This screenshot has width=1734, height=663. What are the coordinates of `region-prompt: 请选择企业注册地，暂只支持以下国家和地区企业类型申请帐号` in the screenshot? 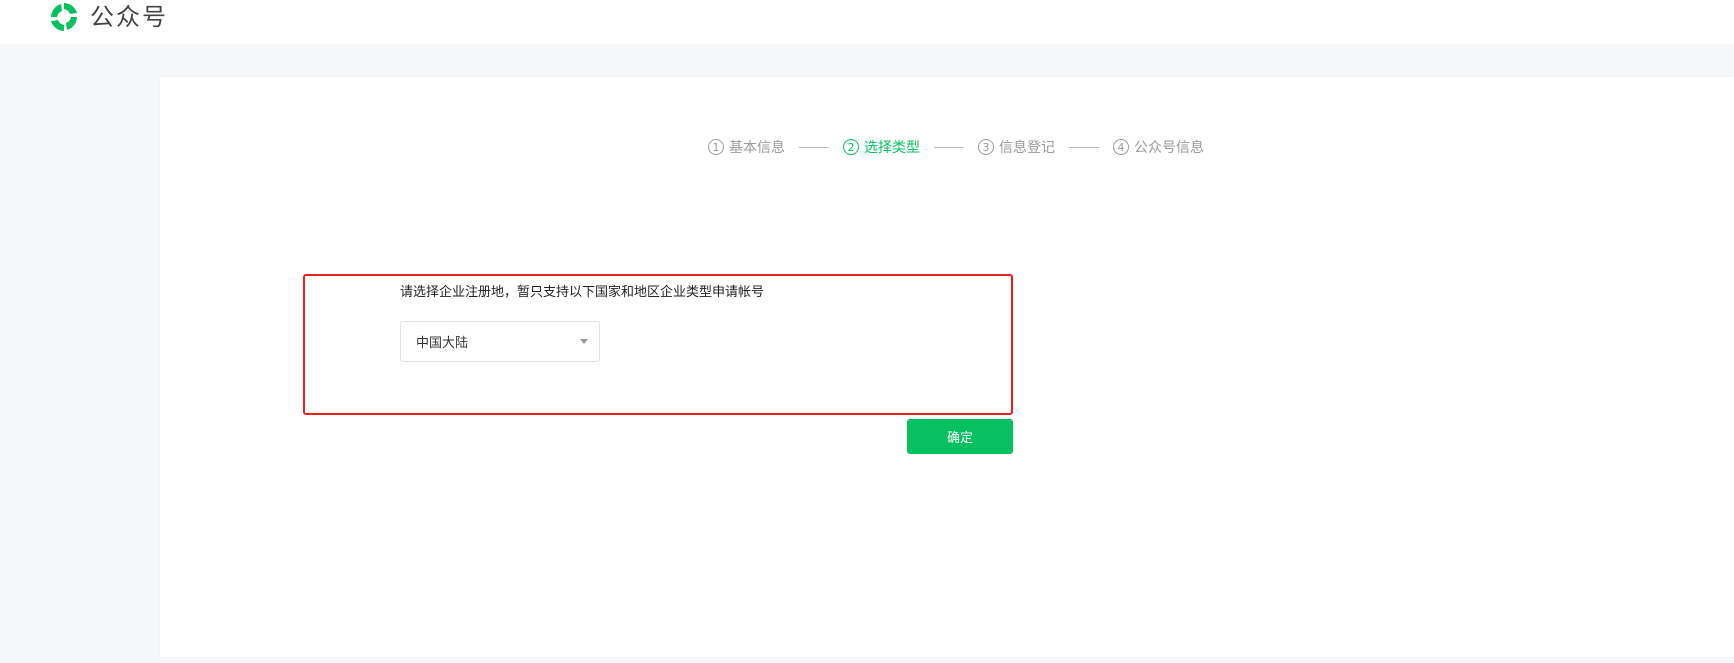 It's located at (582, 292).